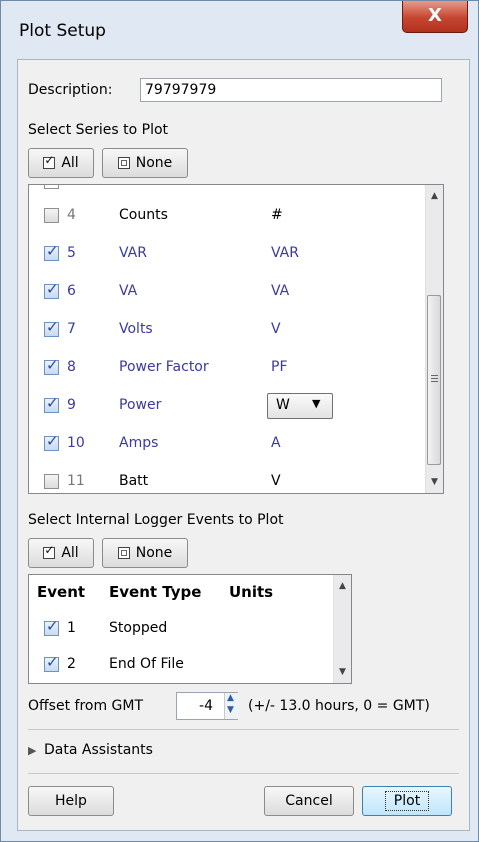 This screenshot has width=479, height=842. I want to click on events-none-button: None, so click(145, 553).